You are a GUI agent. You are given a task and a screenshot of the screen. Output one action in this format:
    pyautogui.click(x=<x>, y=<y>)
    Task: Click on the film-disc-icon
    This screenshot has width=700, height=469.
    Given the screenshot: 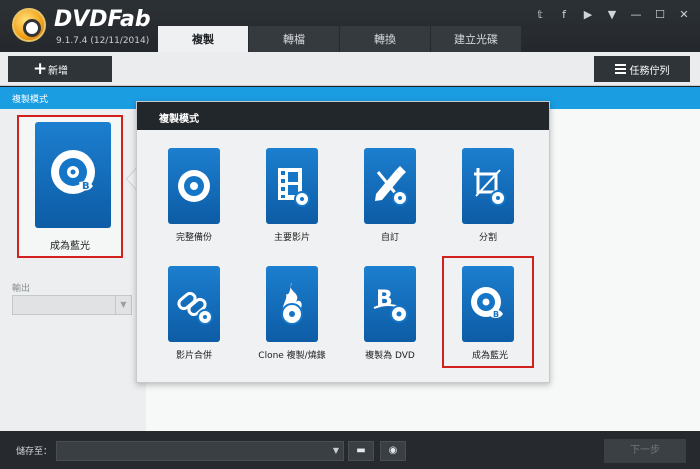 What is the action you would take?
    pyautogui.click(x=292, y=186)
    